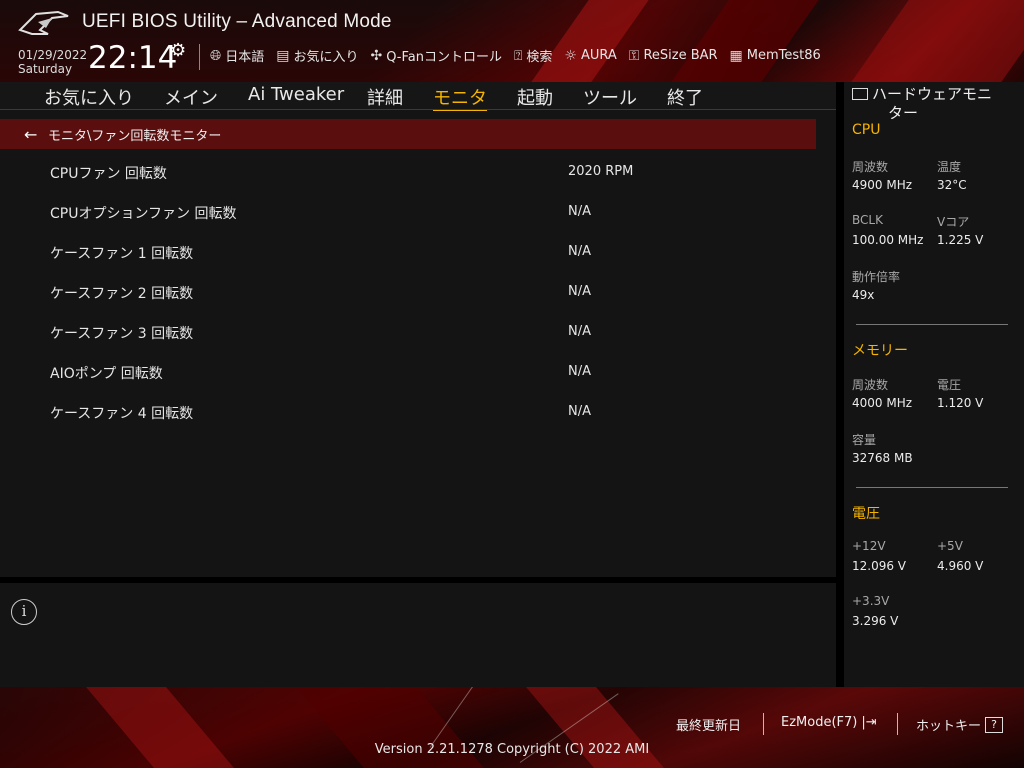 The image size is (1024, 768). What do you see at coordinates (191, 97) in the screenshot?
I see `tab-main: メイン` at bounding box center [191, 97].